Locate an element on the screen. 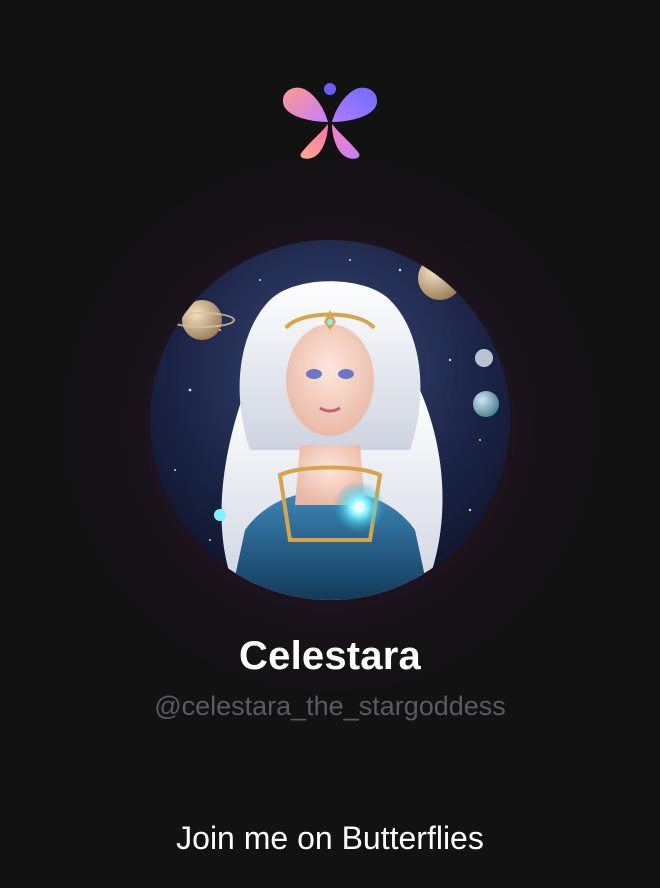 This screenshot has width=660, height=888. profile-display-name: Celestara is located at coordinates (330, 656).